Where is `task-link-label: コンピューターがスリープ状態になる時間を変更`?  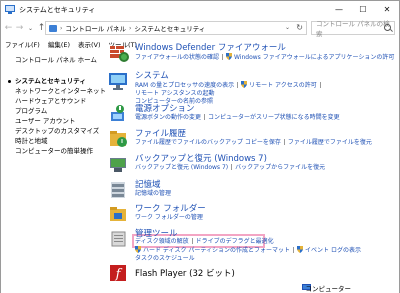
task-link-label: コンピューターがスリープ状態になる時間を変更 is located at coordinates (274, 117).